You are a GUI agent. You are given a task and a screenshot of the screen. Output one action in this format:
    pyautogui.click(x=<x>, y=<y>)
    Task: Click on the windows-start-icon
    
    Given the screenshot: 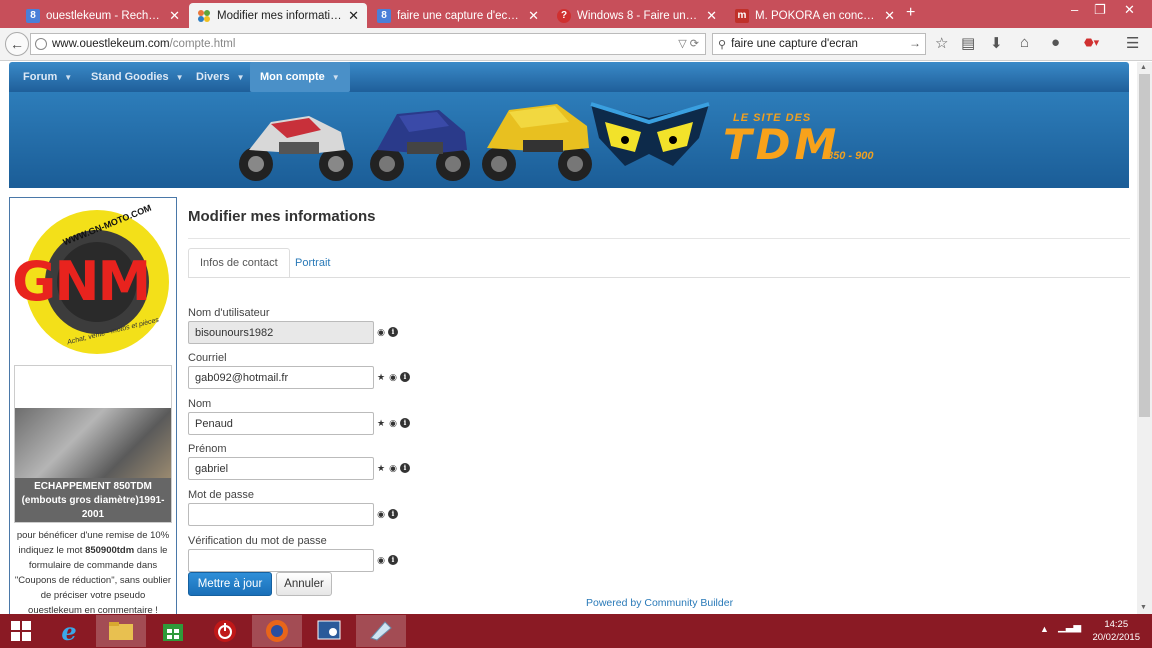 What is the action you would take?
    pyautogui.click(x=21, y=631)
    